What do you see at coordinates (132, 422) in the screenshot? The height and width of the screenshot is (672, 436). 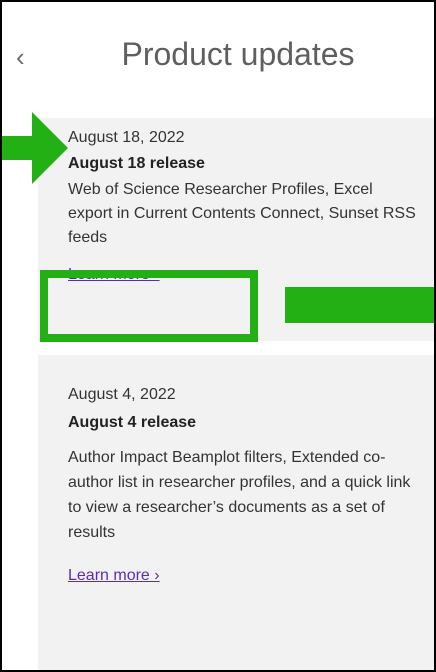 I see `update-title: August 4 release` at bounding box center [132, 422].